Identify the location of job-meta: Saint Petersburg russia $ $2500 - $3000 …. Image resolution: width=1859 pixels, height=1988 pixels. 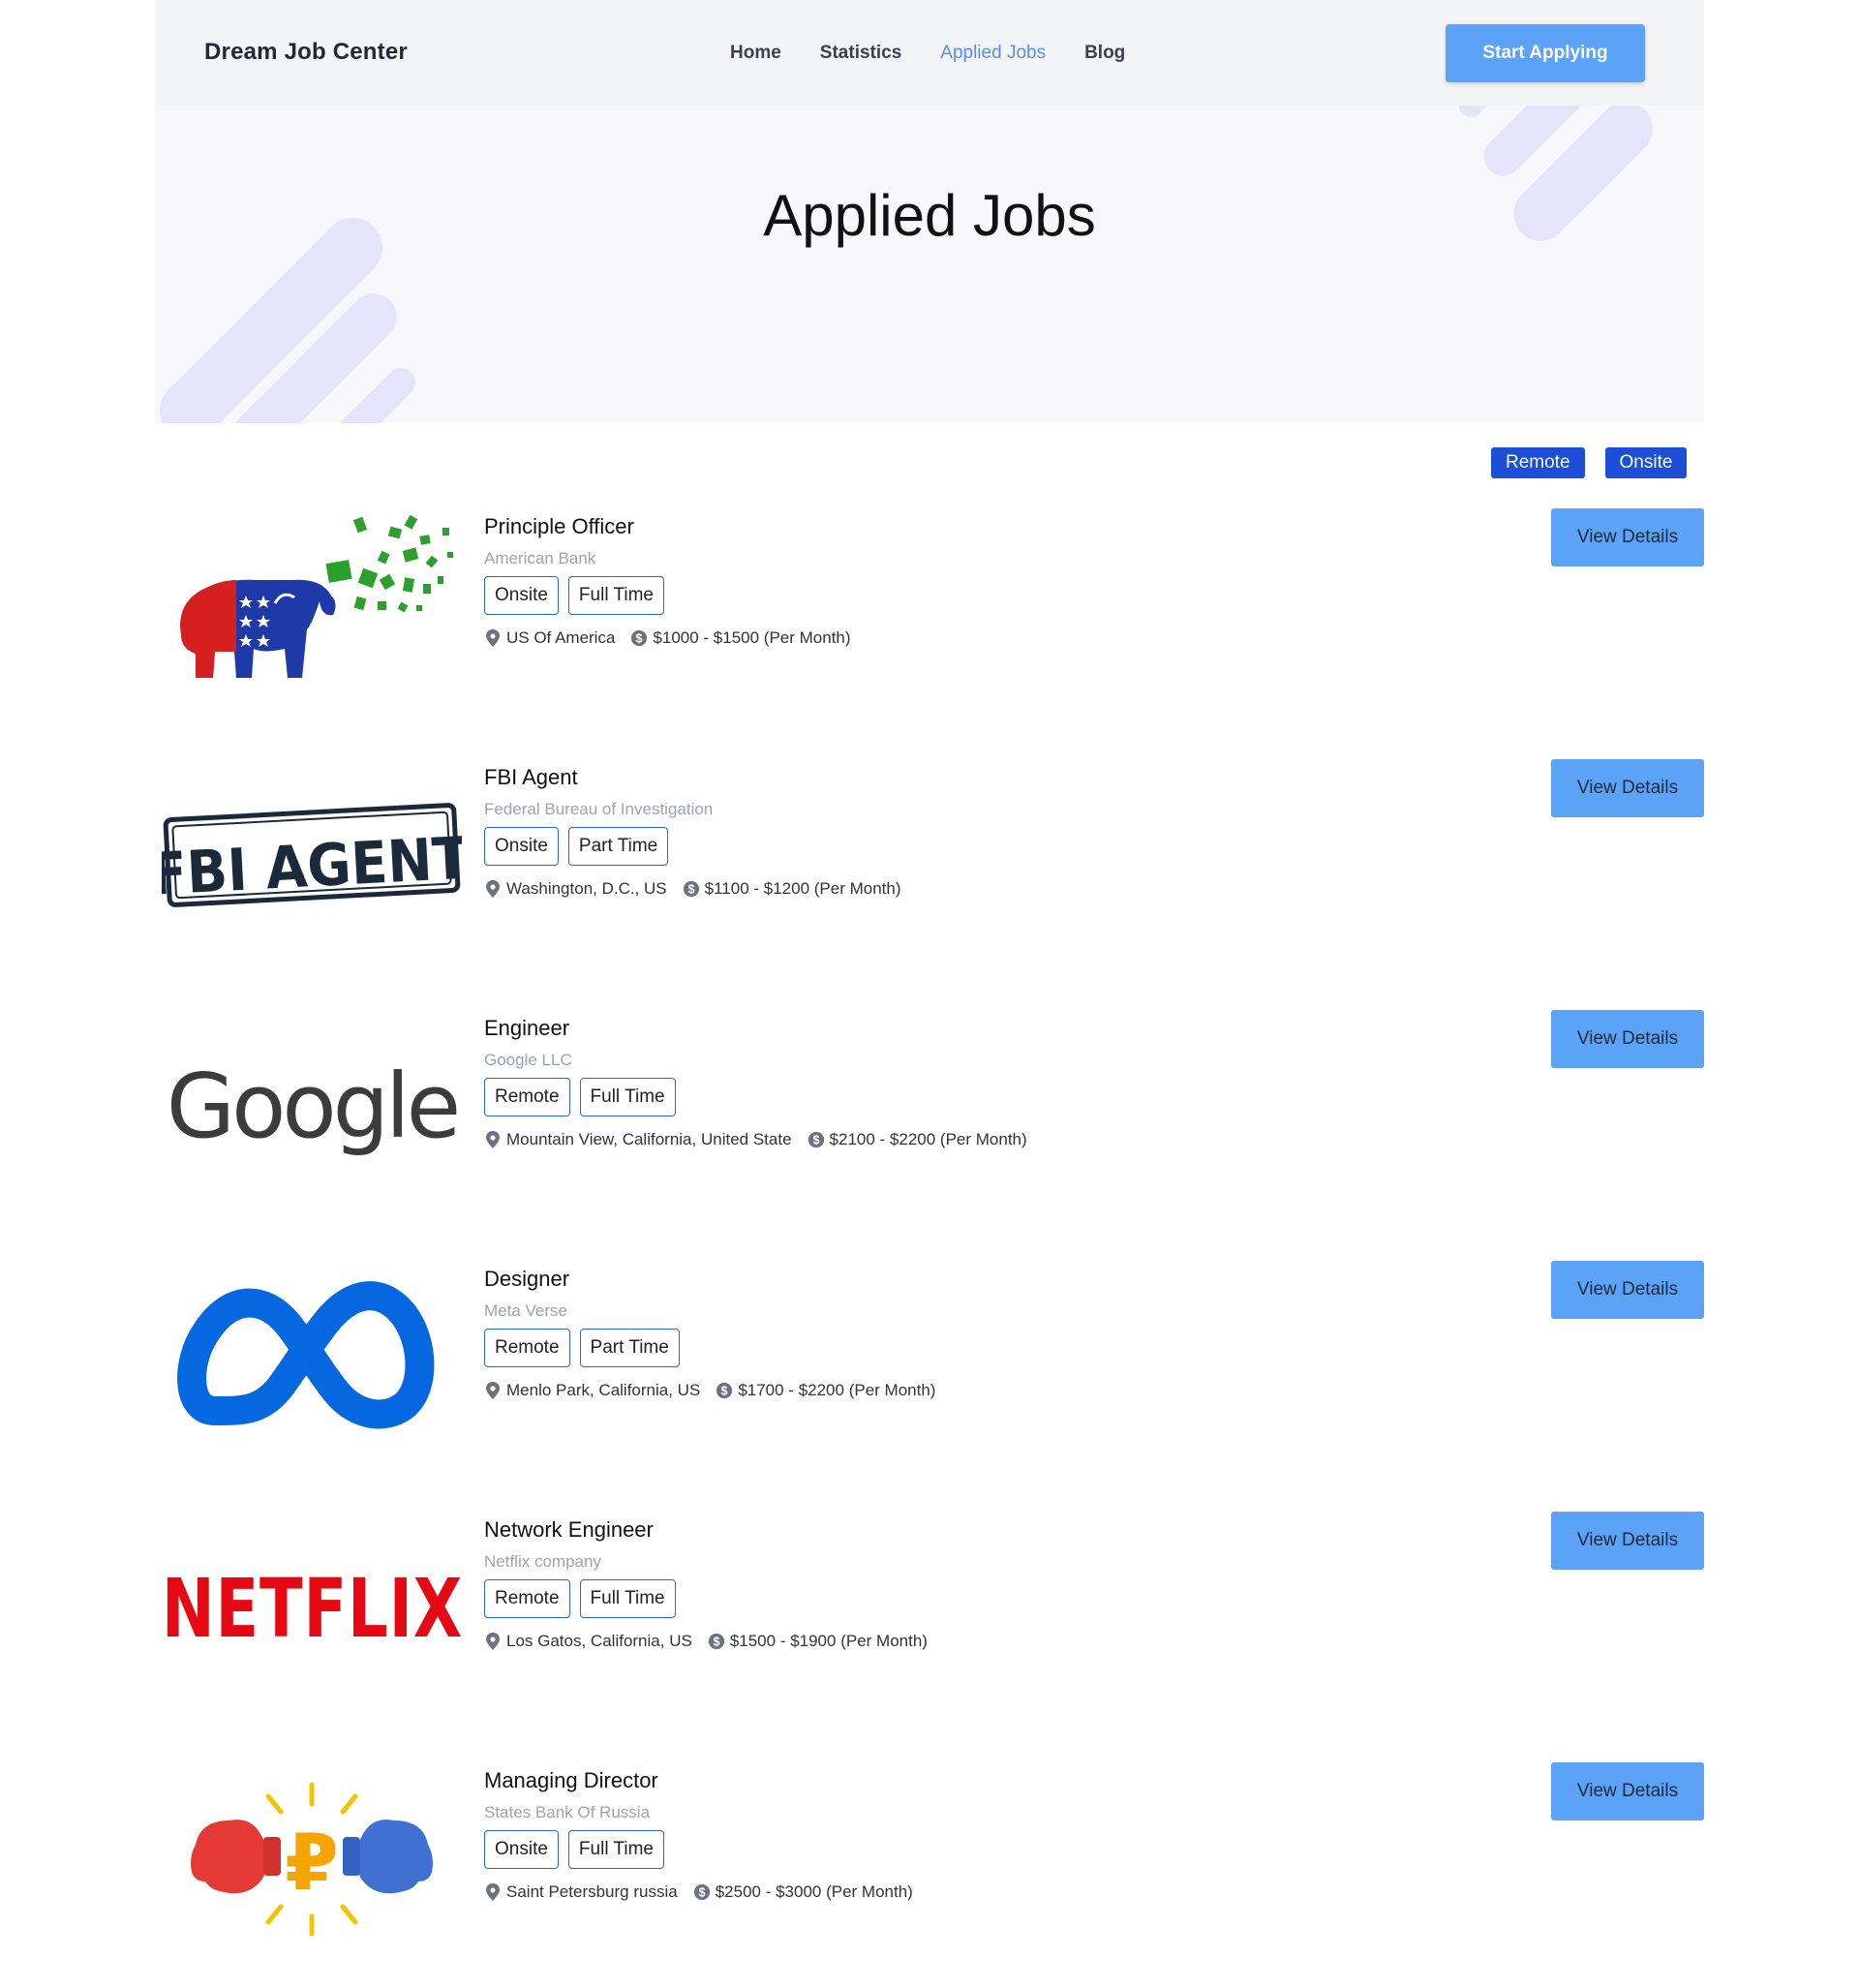
(698, 1892).